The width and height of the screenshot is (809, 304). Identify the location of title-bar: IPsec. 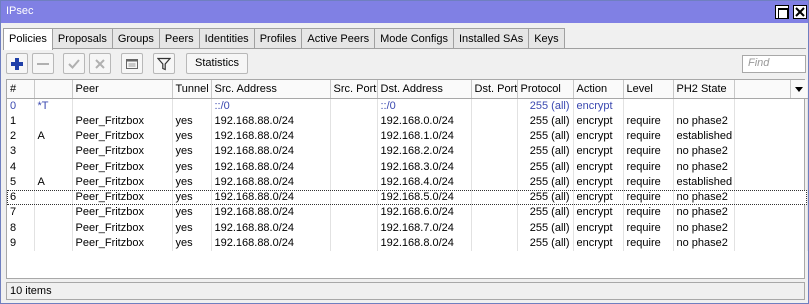
(404, 12).